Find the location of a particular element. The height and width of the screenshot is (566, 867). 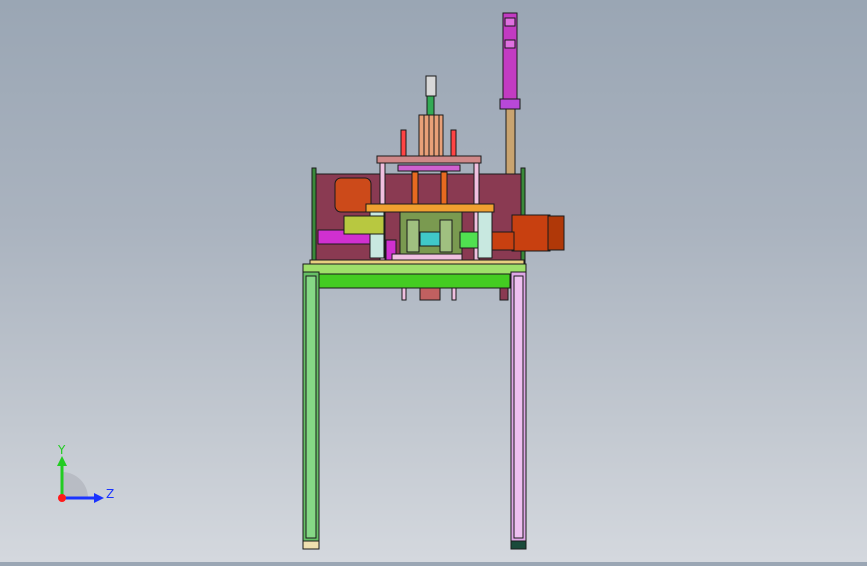

x-axis-dot is located at coordinates (62, 498).